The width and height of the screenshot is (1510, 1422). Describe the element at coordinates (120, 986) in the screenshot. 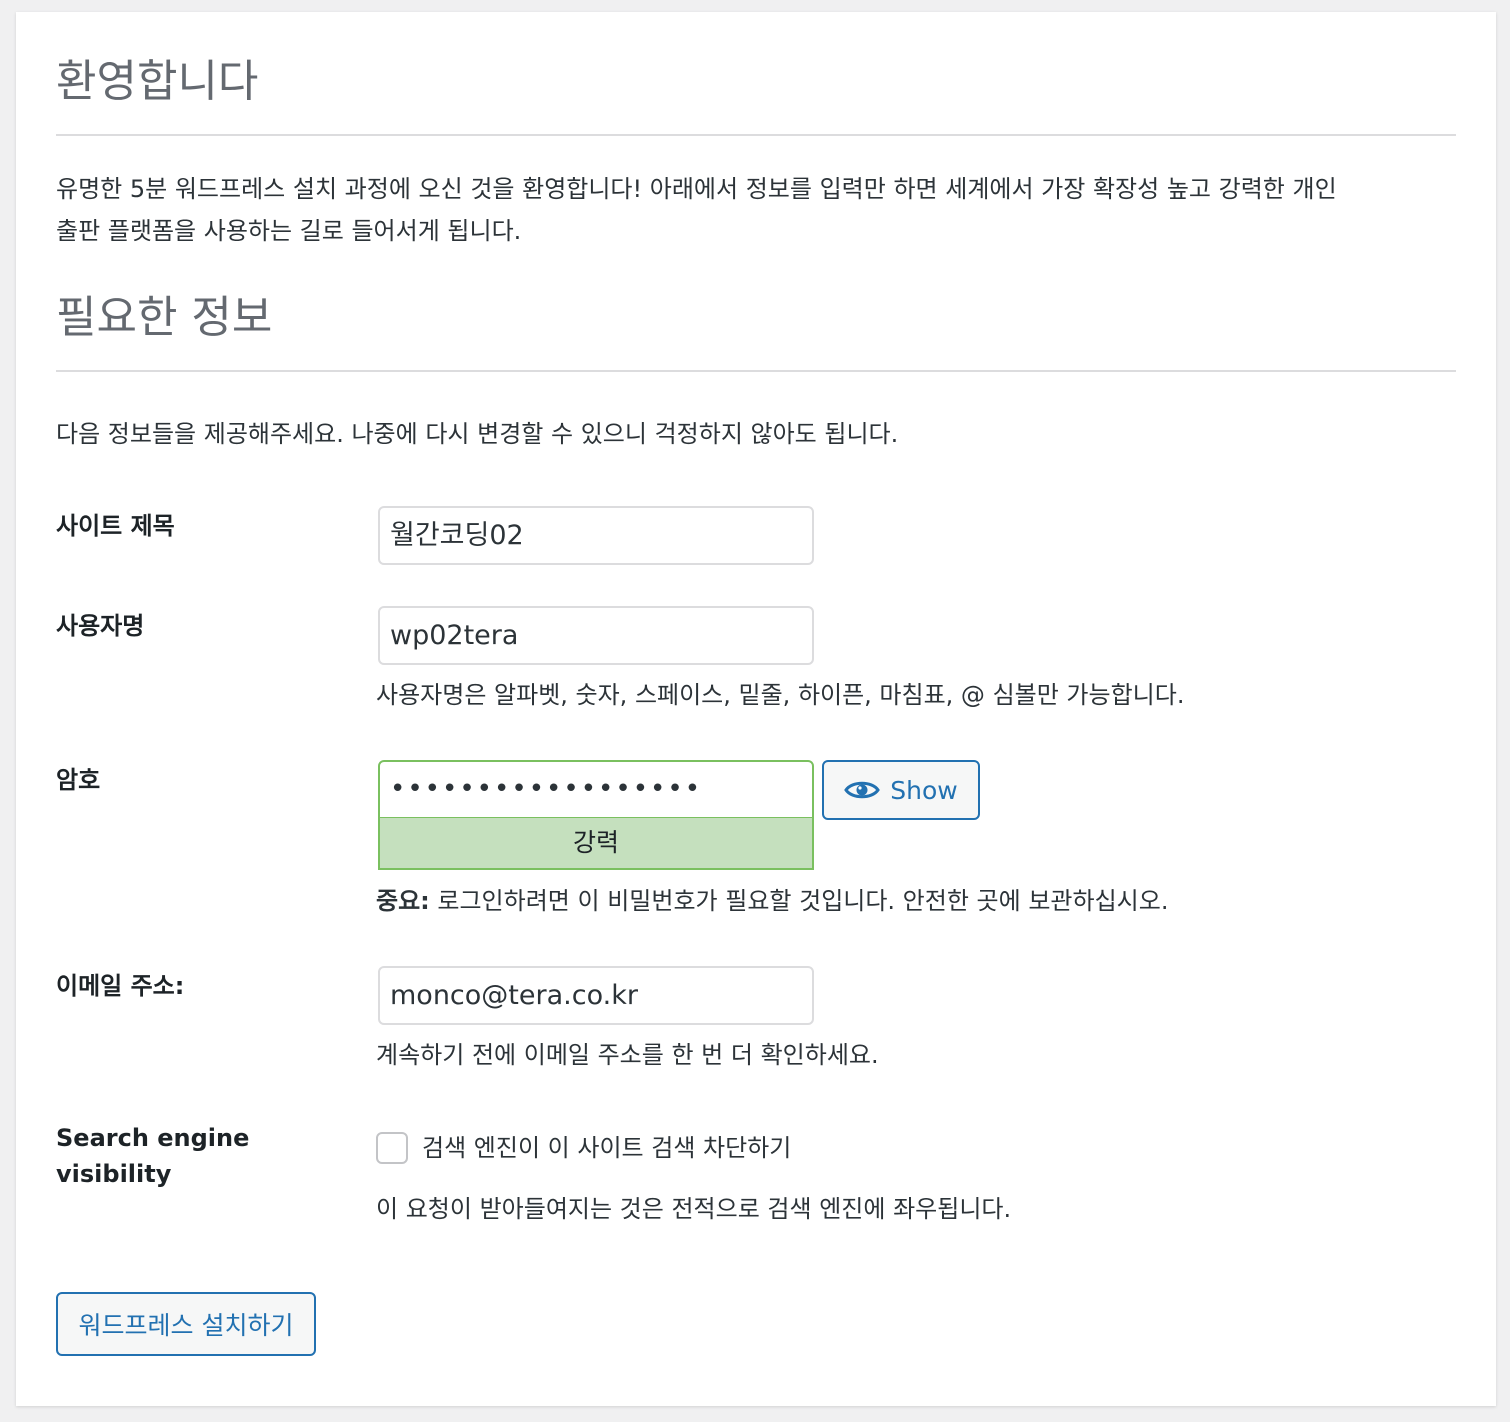

I see `email-label: 이메일 주소:` at that location.